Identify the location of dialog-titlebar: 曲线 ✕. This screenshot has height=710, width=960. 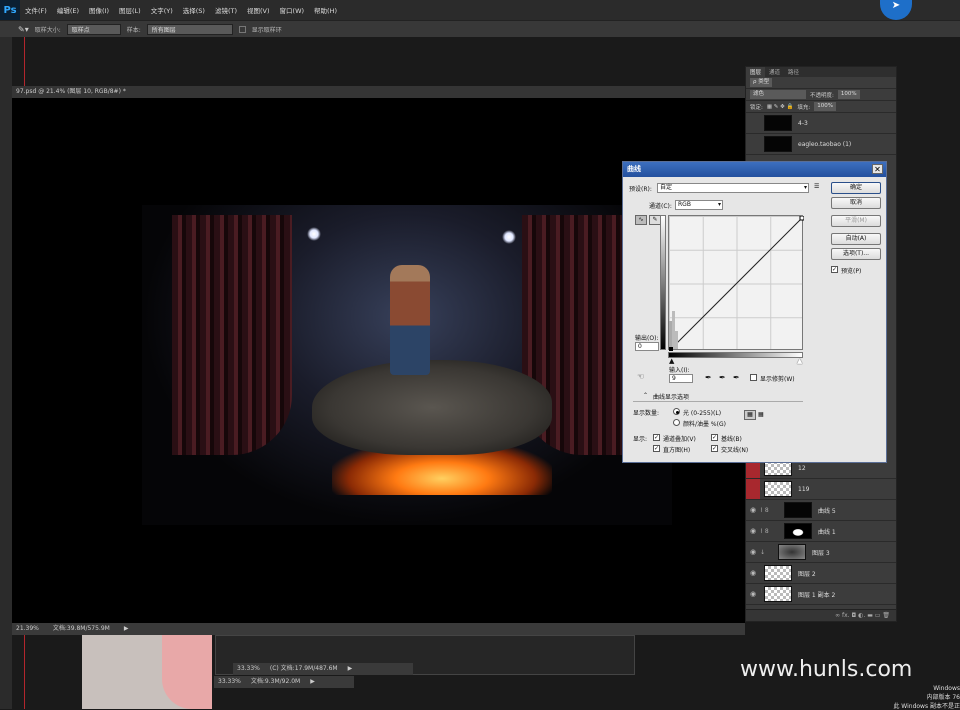
(754, 169).